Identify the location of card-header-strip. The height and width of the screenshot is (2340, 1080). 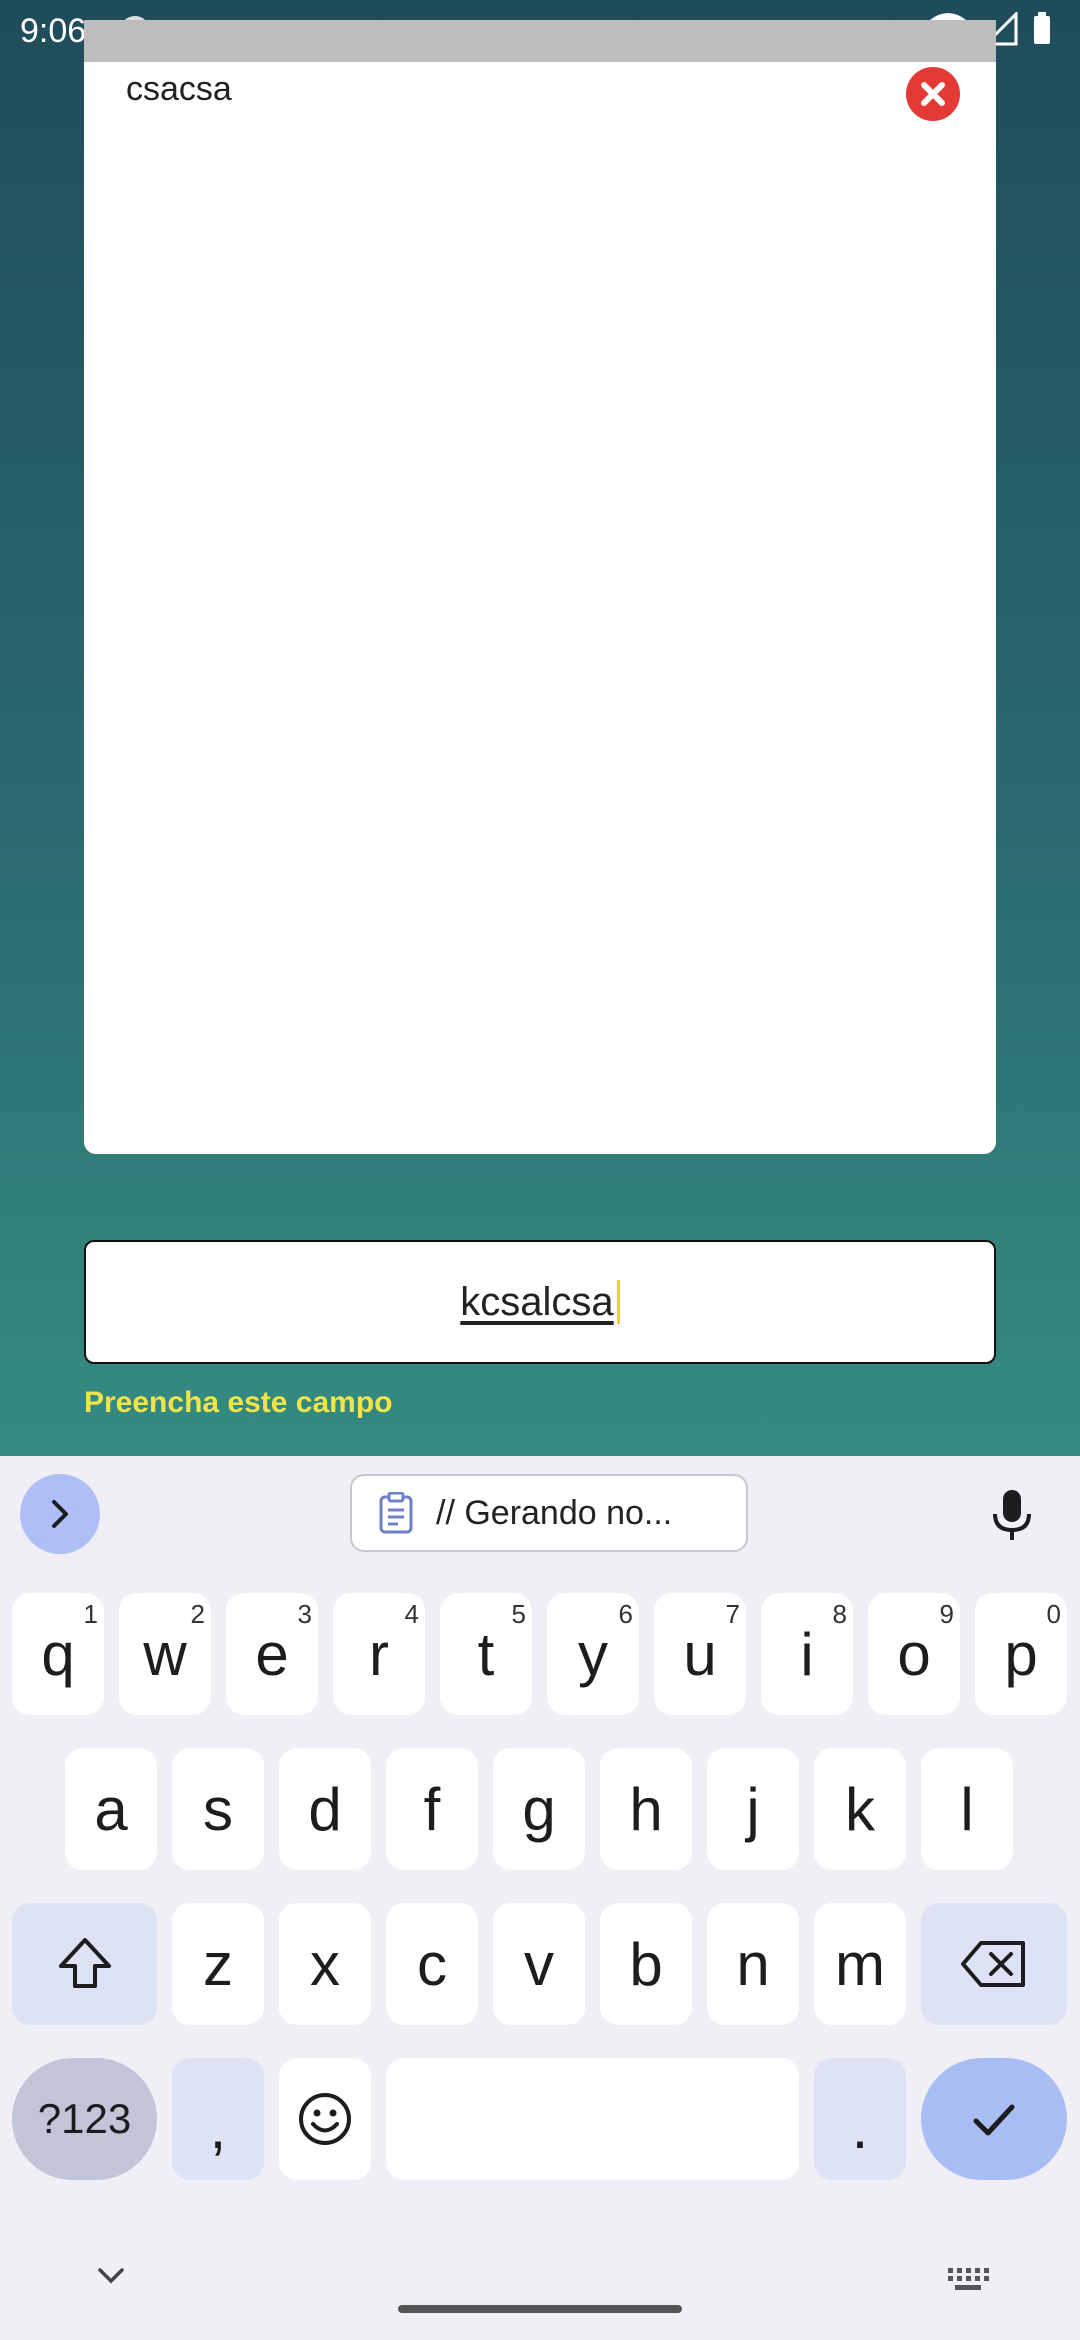
(540, 41).